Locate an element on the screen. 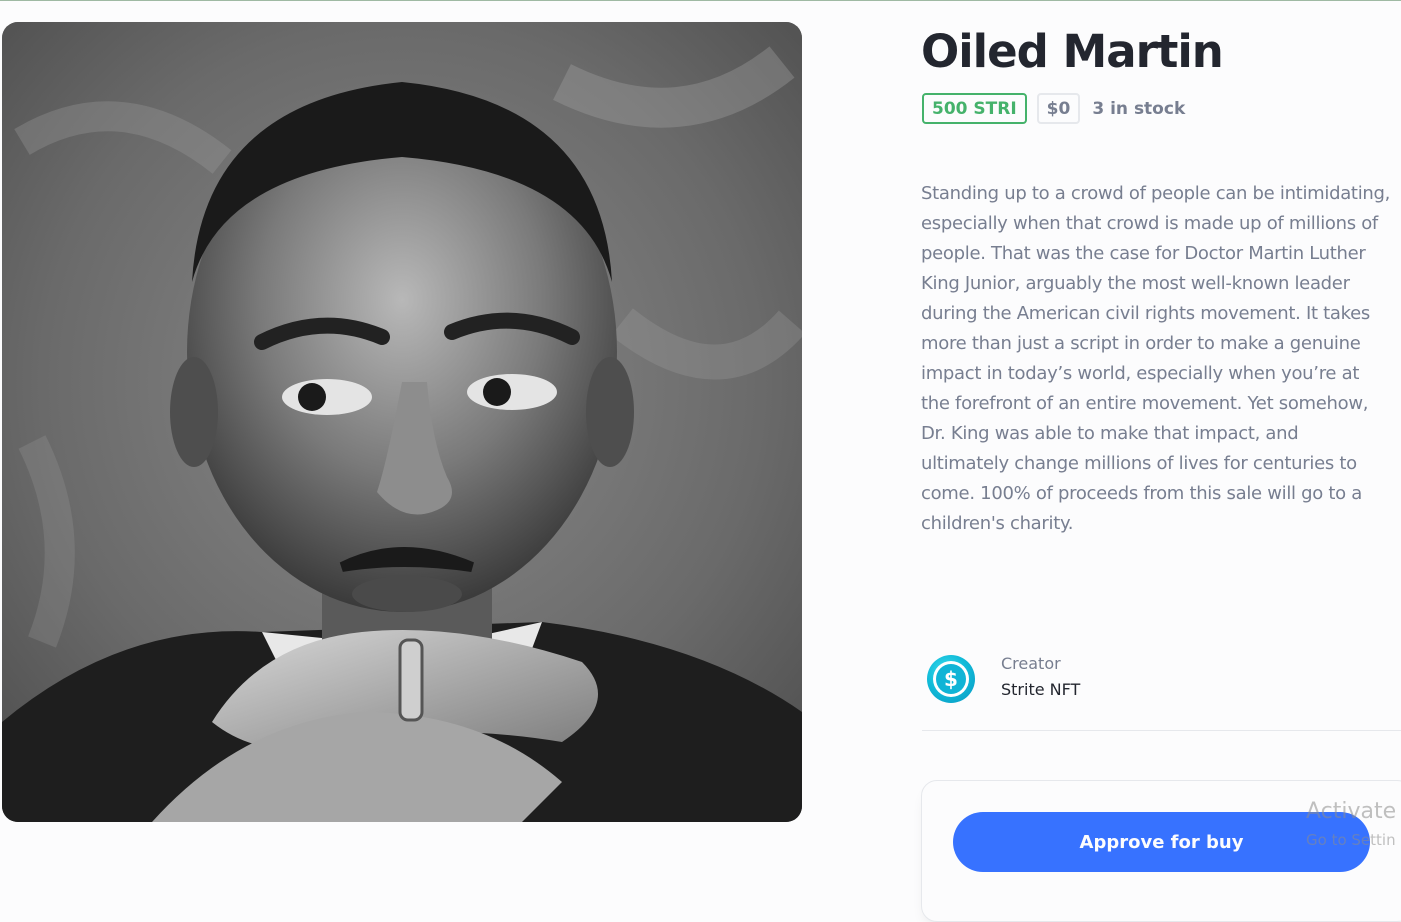 Image resolution: width=1401 pixels, height=922 pixels. dollar-coin-icon: $ is located at coordinates (951, 679).